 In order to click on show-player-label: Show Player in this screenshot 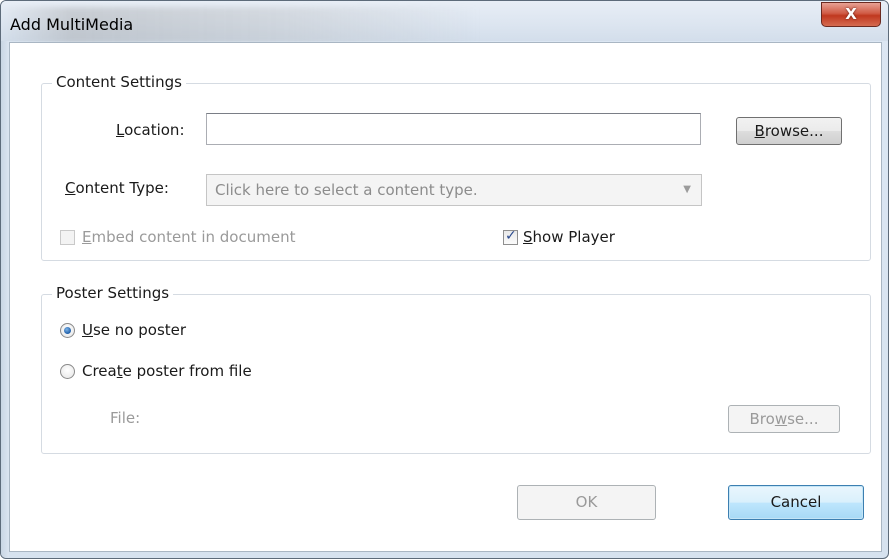, I will do `click(569, 237)`.